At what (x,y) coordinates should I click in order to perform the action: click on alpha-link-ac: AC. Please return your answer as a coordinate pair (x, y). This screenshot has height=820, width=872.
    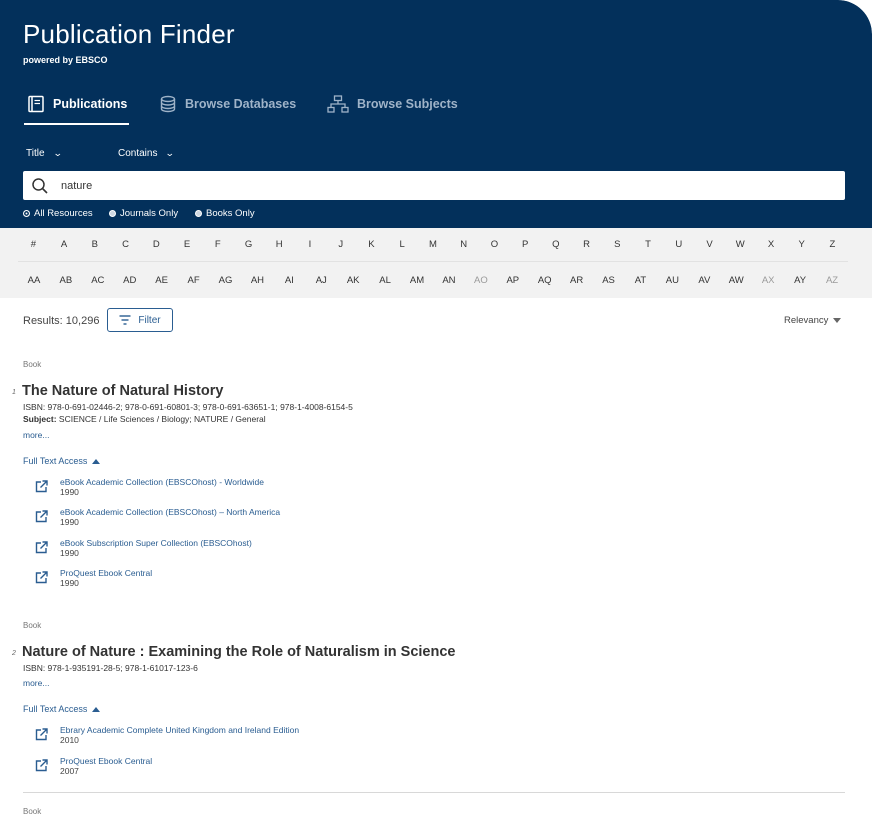
    Looking at the image, I should click on (98, 280).